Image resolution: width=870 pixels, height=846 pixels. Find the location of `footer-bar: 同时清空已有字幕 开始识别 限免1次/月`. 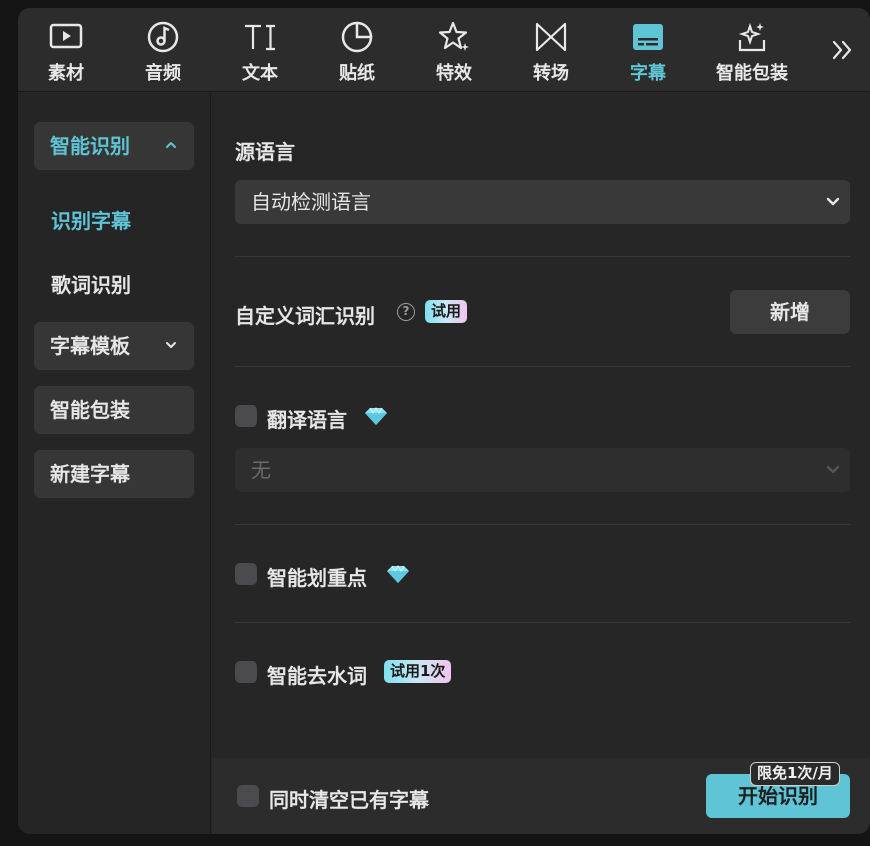

footer-bar: 同时清空已有字幕 开始识别 限免1次/月 is located at coordinates (541, 796).